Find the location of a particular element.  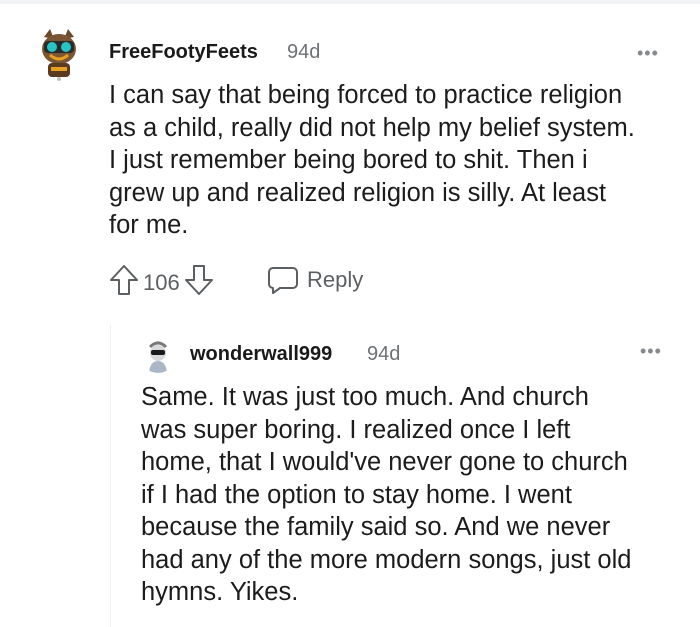

comment-timestamp: 94d is located at coordinates (303, 52).